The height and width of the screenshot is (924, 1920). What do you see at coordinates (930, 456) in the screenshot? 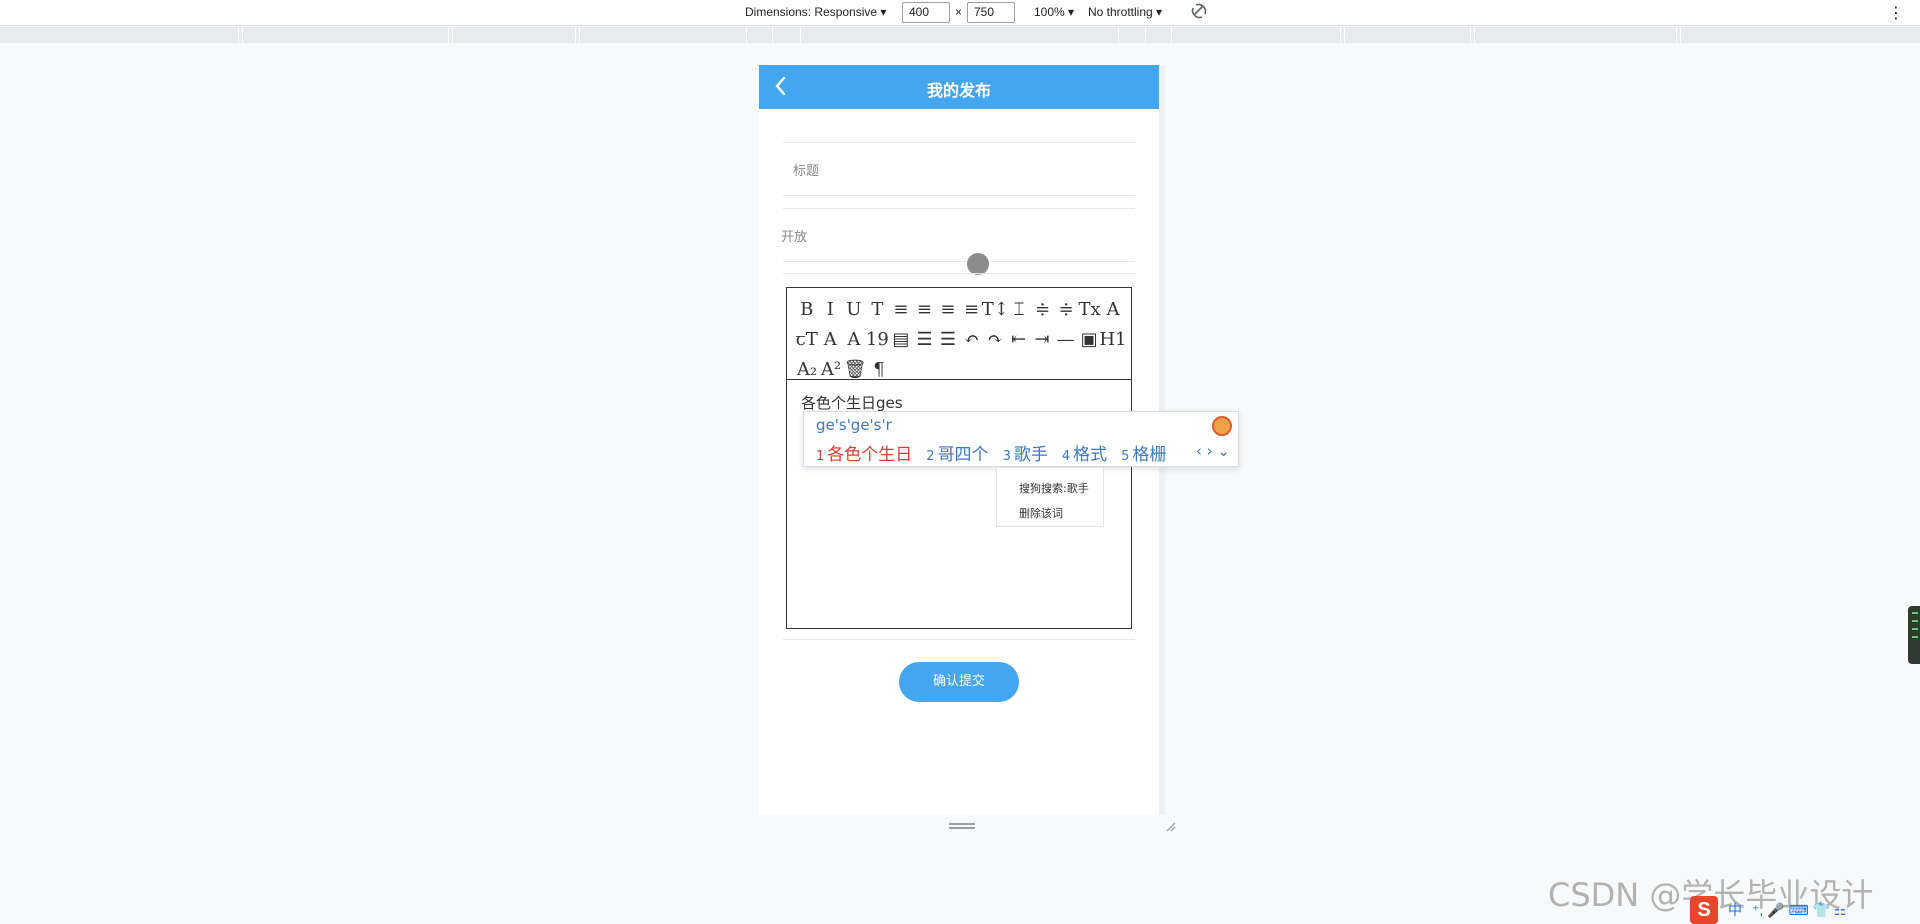
I see `candidate-number: 2` at bounding box center [930, 456].